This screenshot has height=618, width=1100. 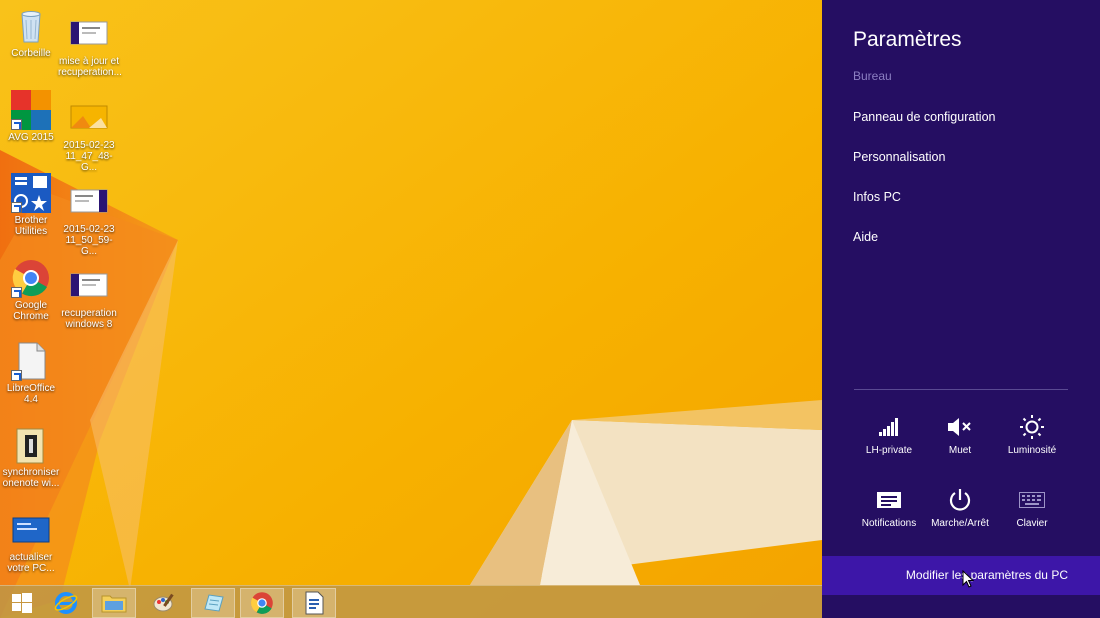 What do you see at coordinates (907, 40) in the screenshot?
I see `settings-title: Paramètres` at bounding box center [907, 40].